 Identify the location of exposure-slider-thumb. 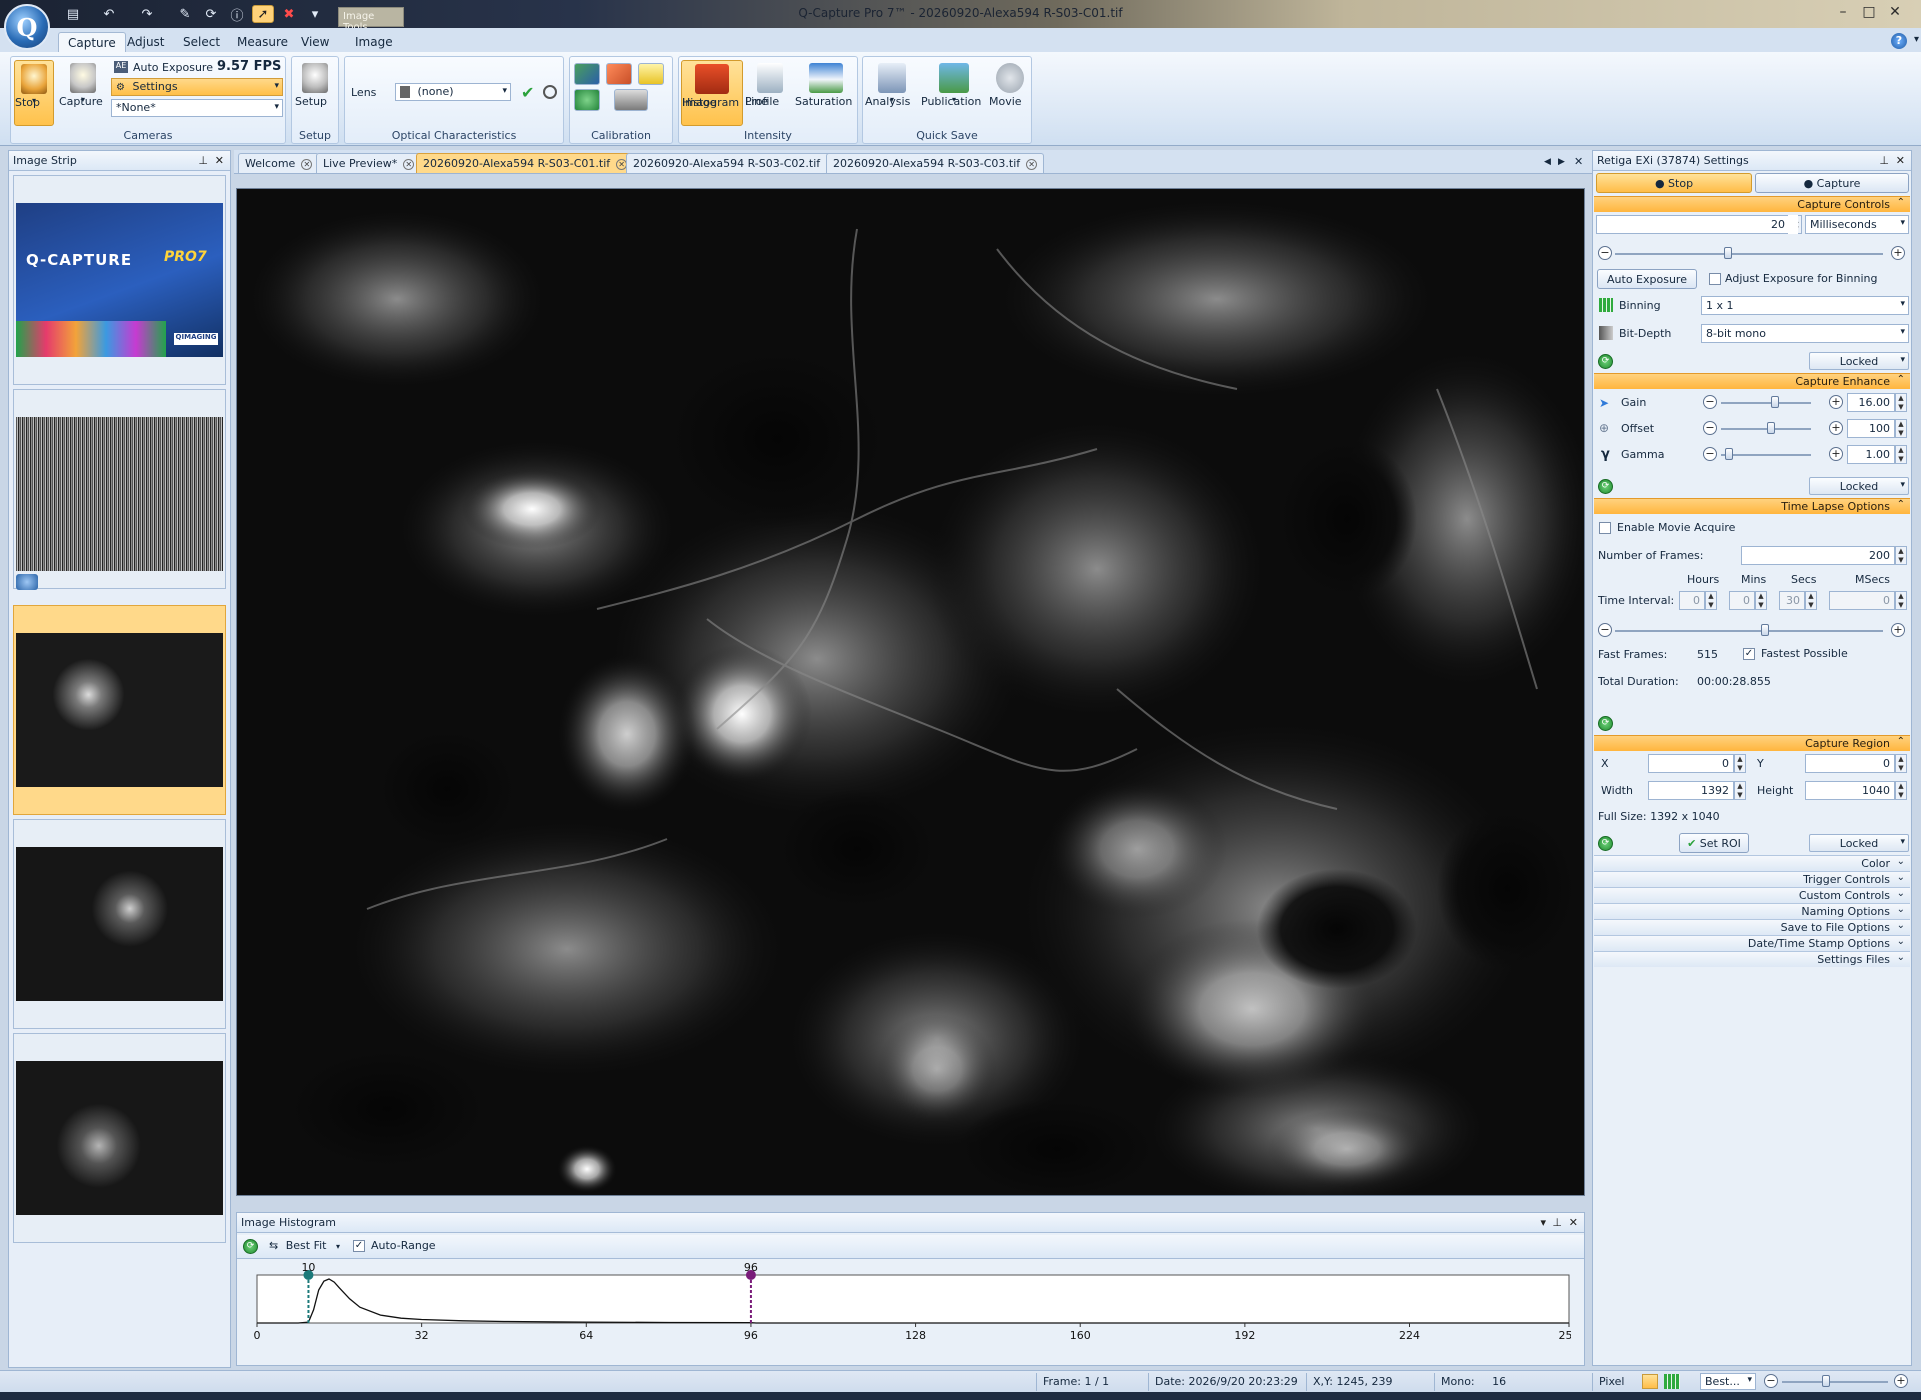
(1728, 253).